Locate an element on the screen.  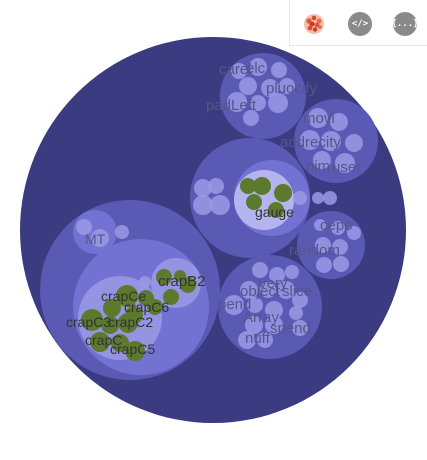
node-label: crapCe is located at coordinates (123, 296).